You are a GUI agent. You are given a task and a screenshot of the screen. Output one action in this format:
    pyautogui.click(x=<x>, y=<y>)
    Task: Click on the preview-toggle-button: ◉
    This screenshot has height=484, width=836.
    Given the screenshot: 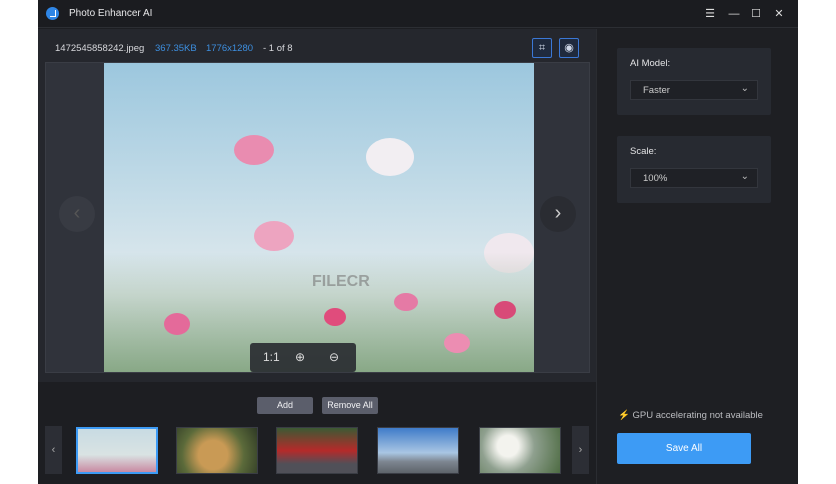 What is the action you would take?
    pyautogui.click(x=569, y=48)
    